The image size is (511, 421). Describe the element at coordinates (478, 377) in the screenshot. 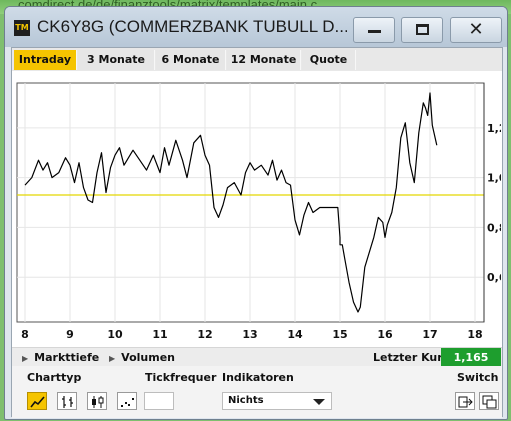

I see `switch-label: Switch` at that location.